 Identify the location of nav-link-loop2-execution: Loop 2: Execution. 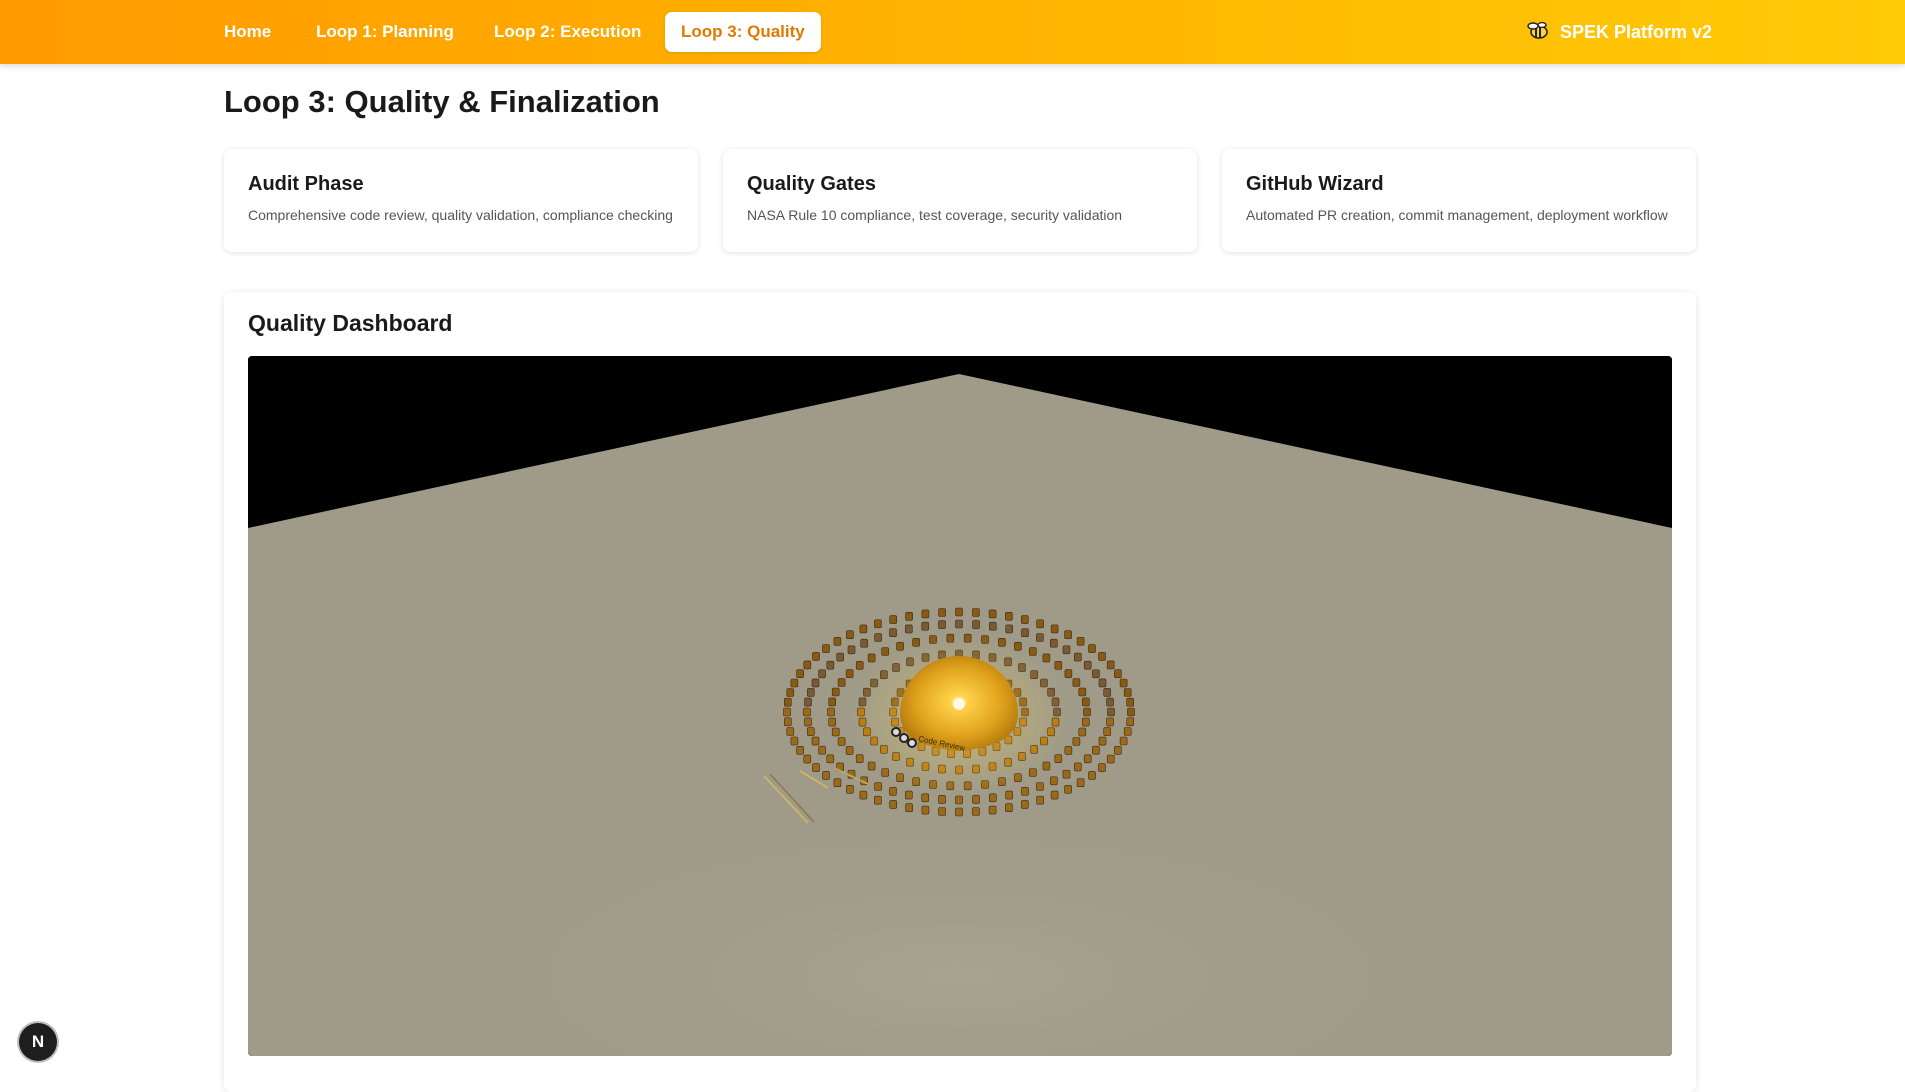
(567, 32).